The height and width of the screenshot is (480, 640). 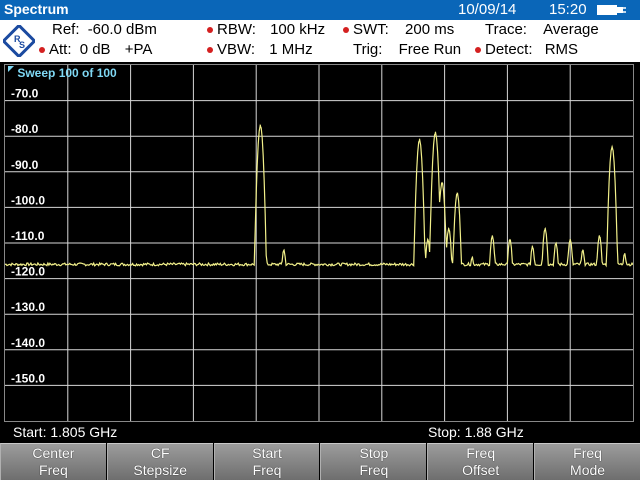 I want to click on detector-setting: Detect: RMS, so click(x=526, y=49).